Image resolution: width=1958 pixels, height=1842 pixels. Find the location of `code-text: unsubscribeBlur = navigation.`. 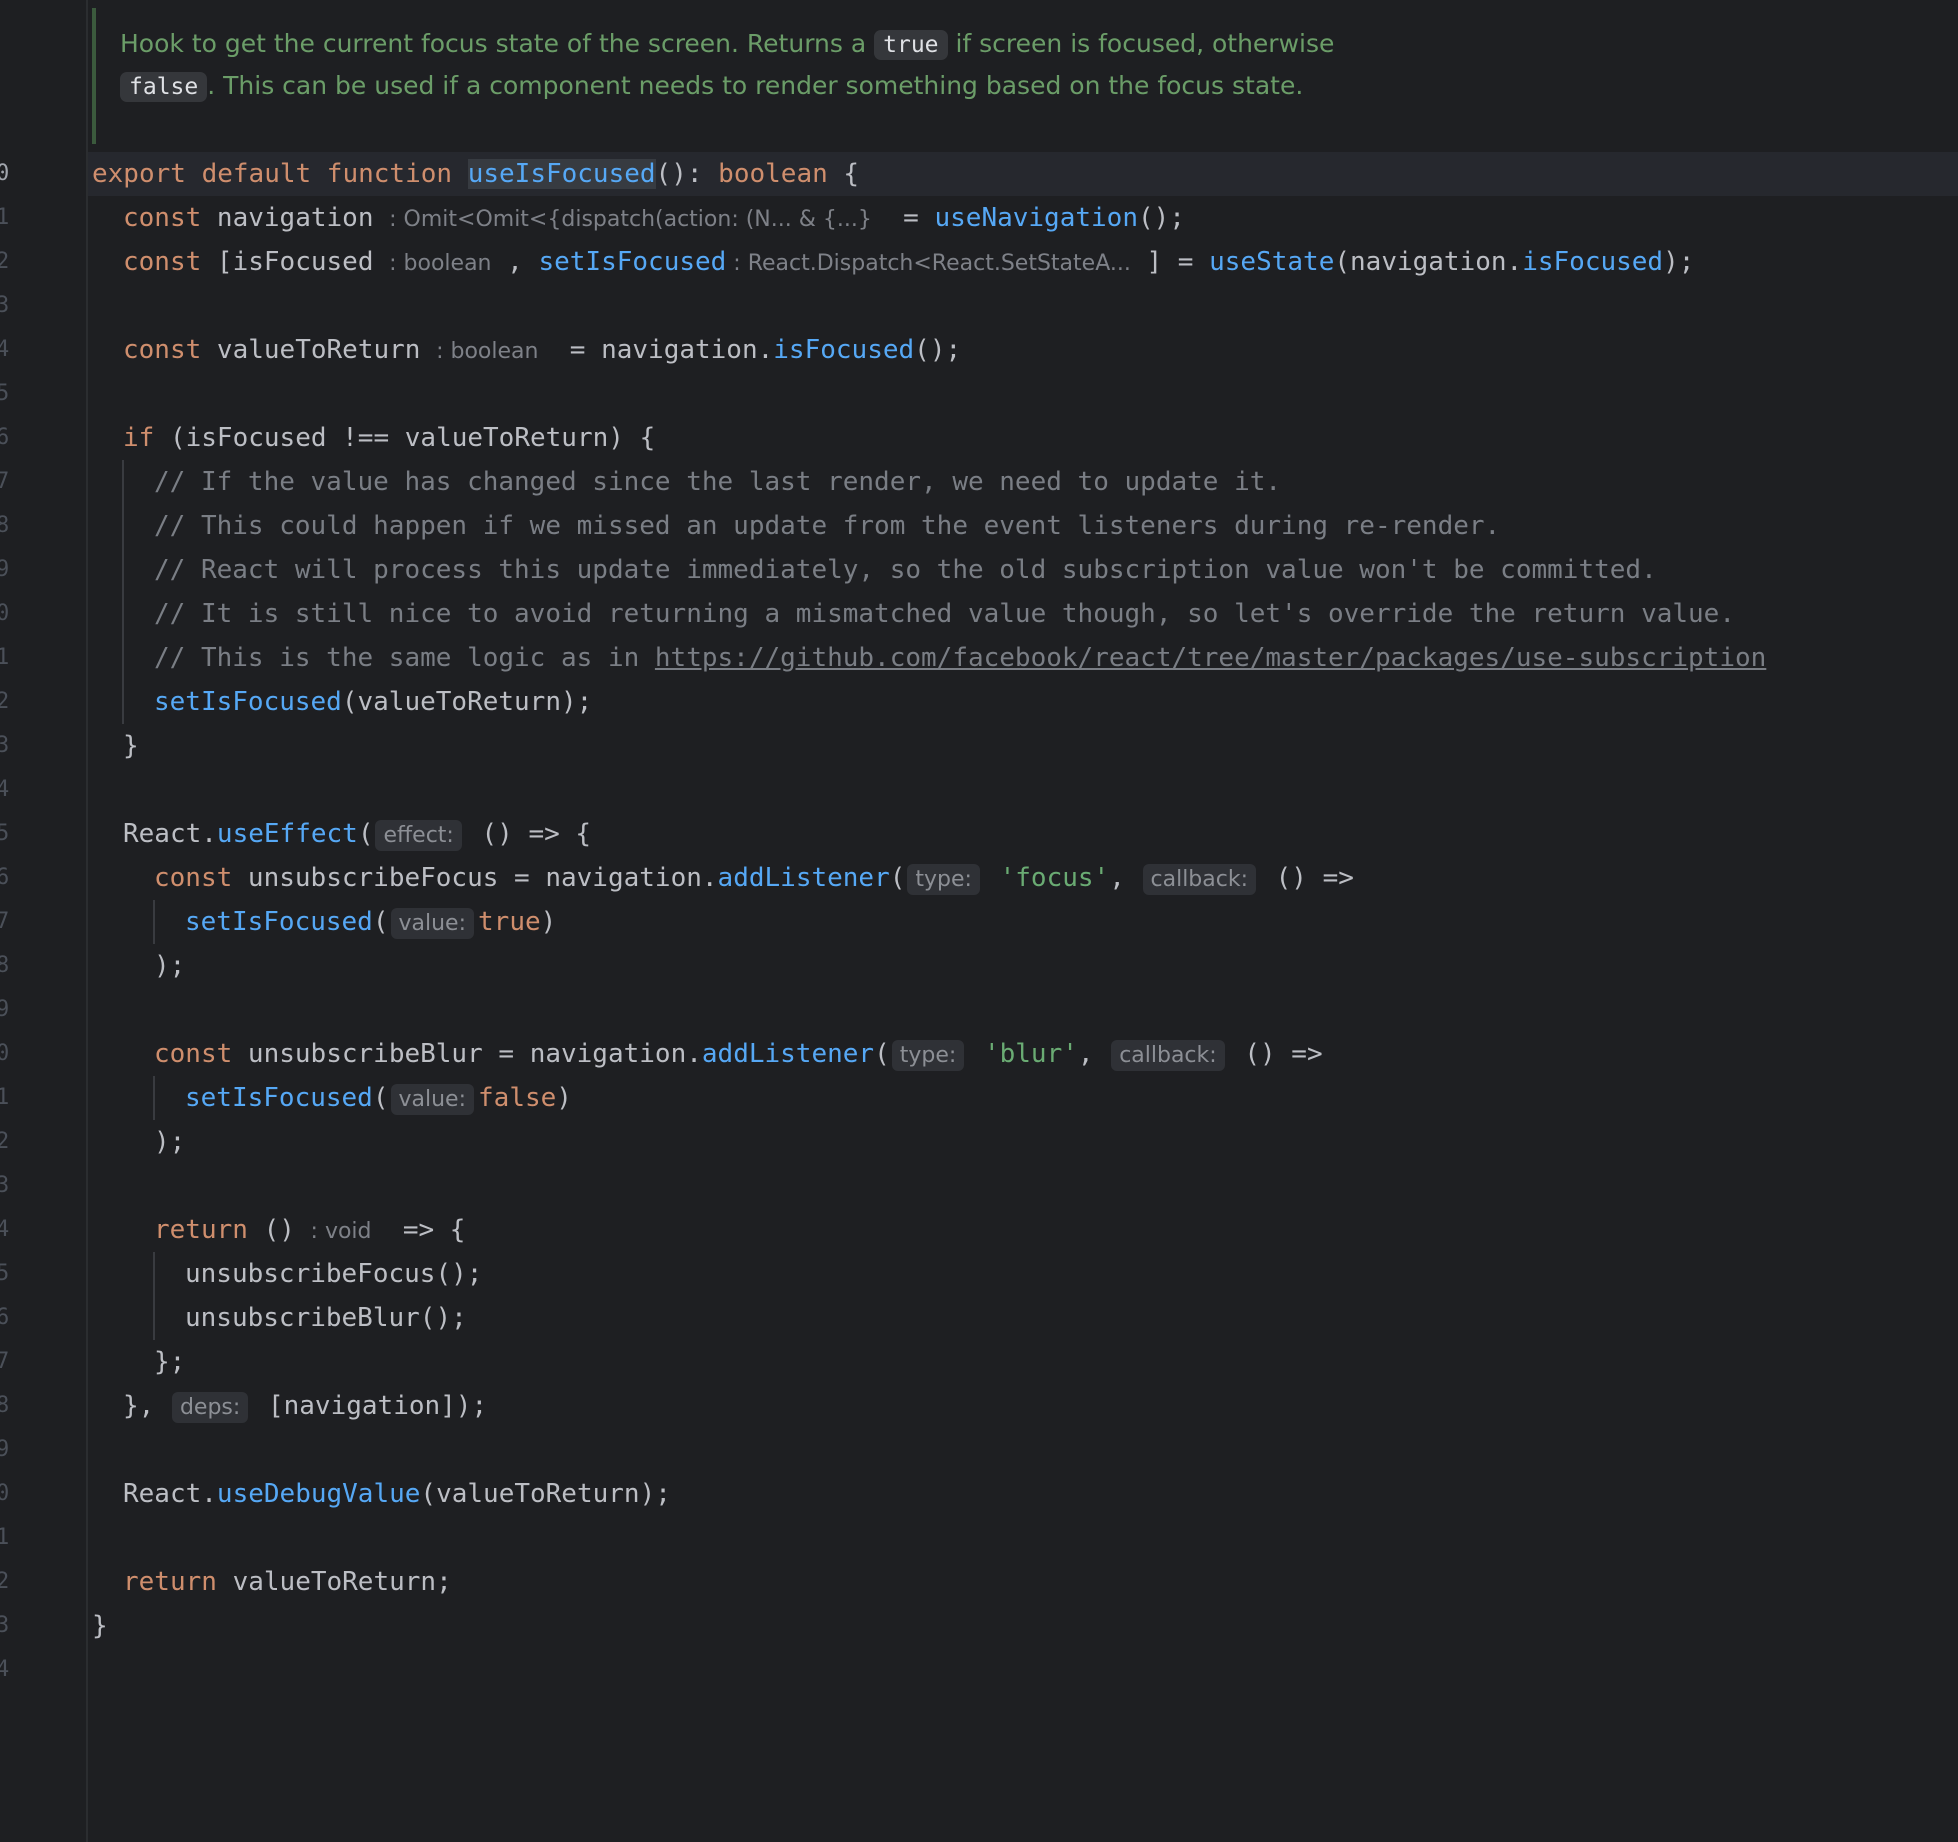

code-text: unsubscribeBlur = navigation. is located at coordinates (467, 1054).